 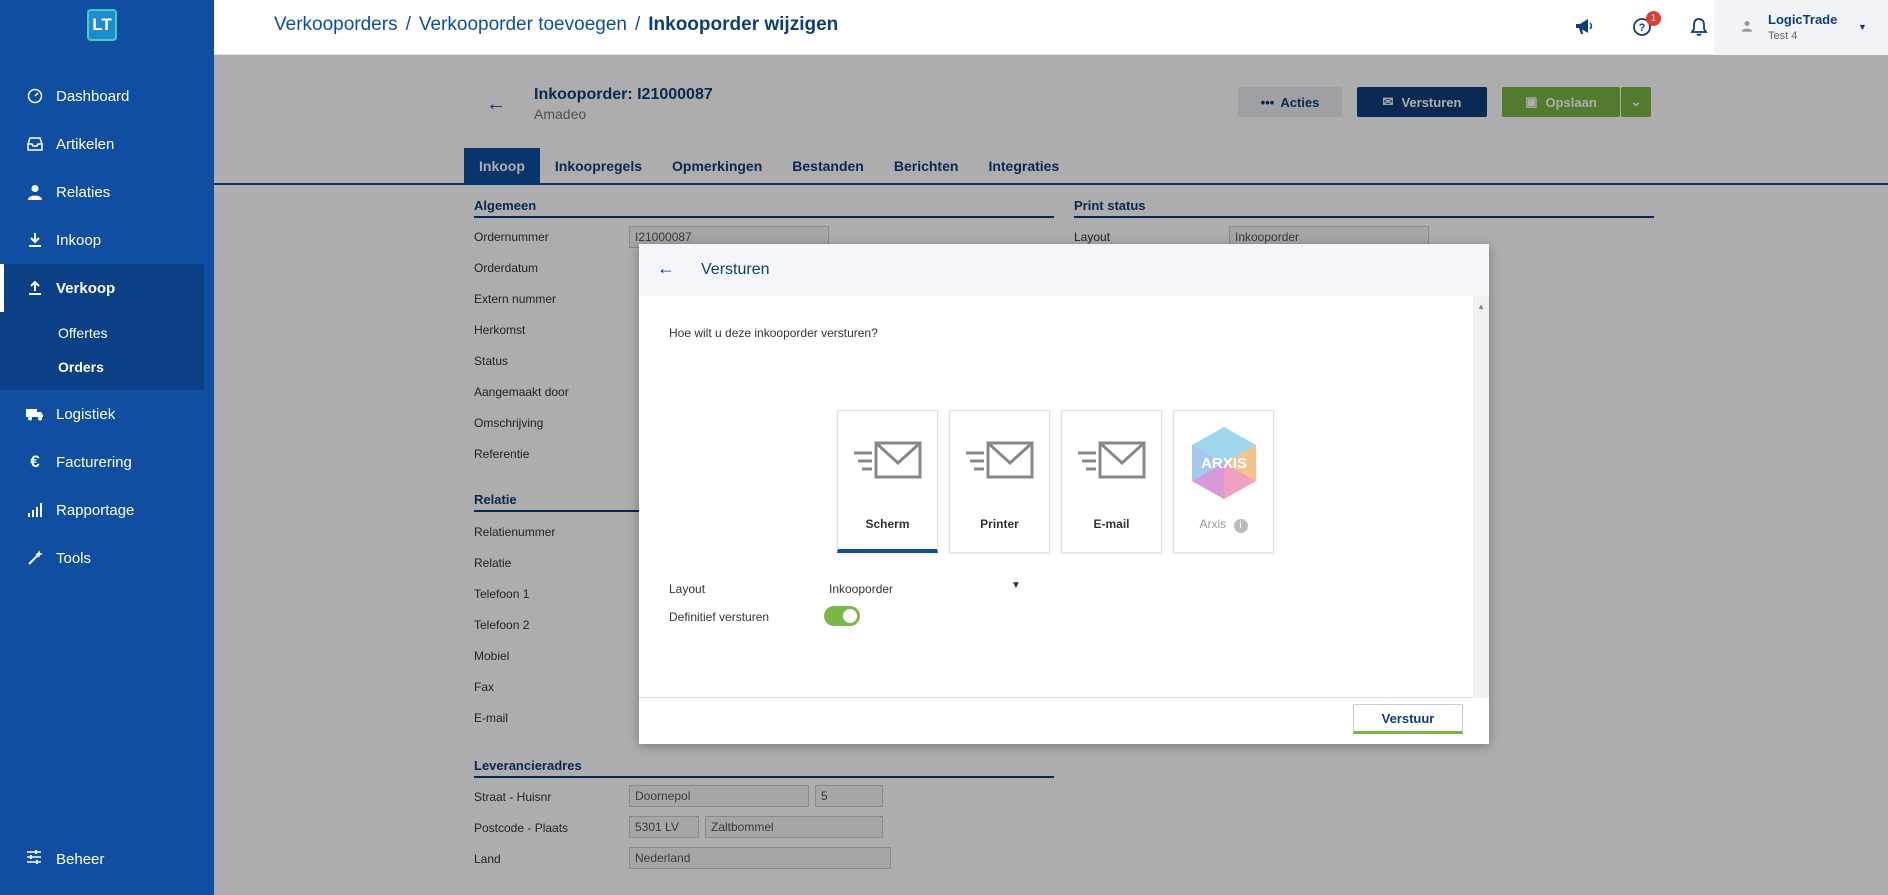 I want to click on dialog-footer: Verstuur, so click(x=1064, y=721).